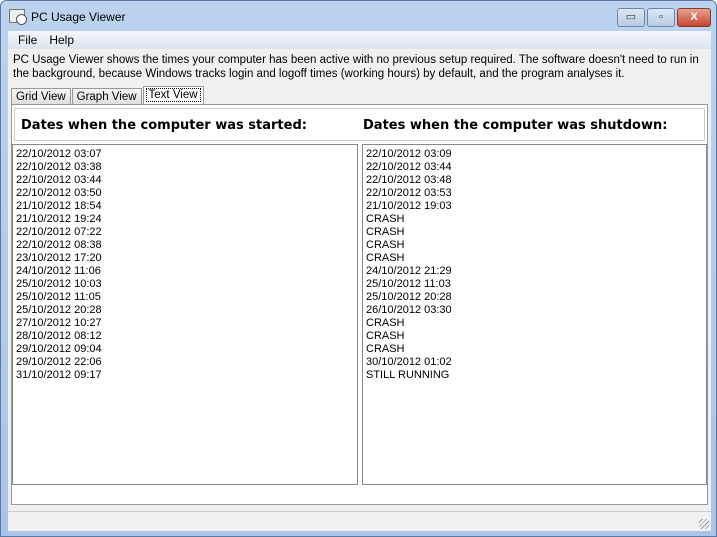 The width and height of the screenshot is (717, 537). Describe the element at coordinates (58, 271) in the screenshot. I see `started-entry: 24/10/2012 11:06` at that location.